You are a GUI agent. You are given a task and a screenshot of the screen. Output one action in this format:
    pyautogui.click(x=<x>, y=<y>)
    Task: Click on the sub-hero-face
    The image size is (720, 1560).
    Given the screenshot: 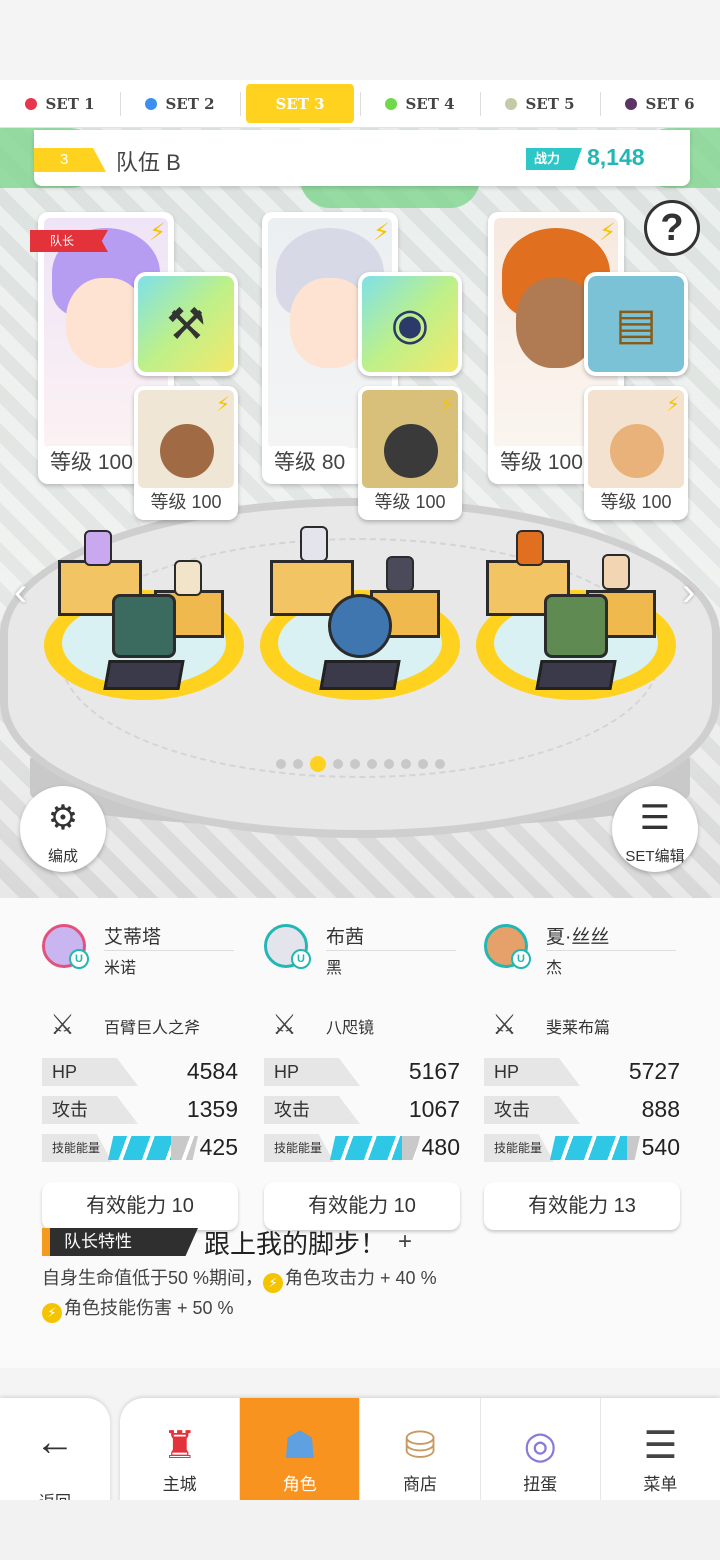 What is the action you would take?
    pyautogui.click(x=187, y=451)
    